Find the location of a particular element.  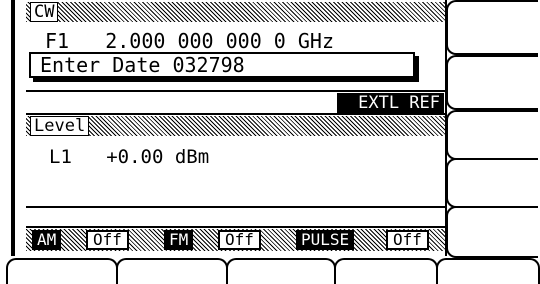

modulation-status-bar: AM Off FM Off PULSE Off is located at coordinates (235, 240).